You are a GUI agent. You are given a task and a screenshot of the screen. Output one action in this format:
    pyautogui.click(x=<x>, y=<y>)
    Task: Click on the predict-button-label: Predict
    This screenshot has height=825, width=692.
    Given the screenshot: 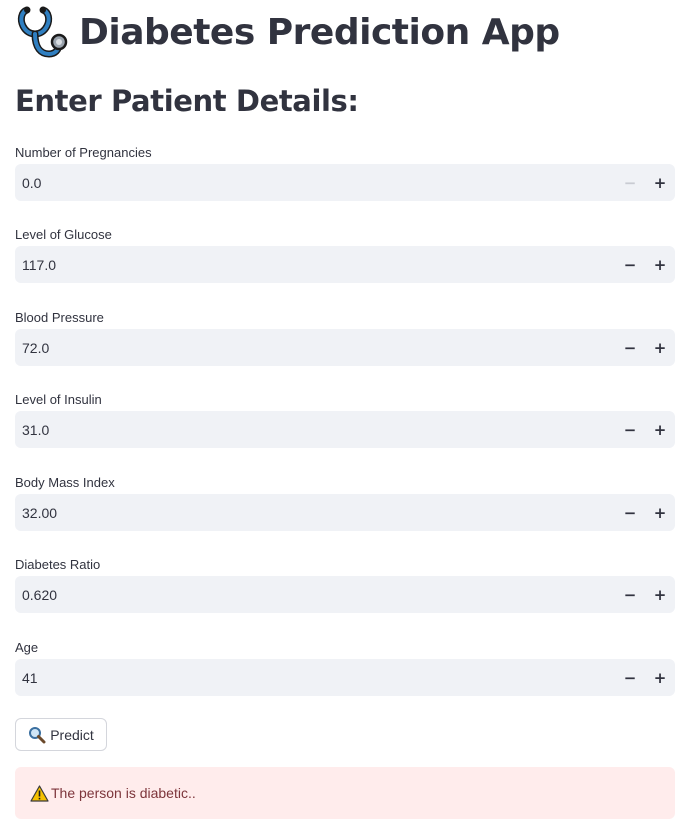 What is the action you would take?
    pyautogui.click(x=72, y=734)
    